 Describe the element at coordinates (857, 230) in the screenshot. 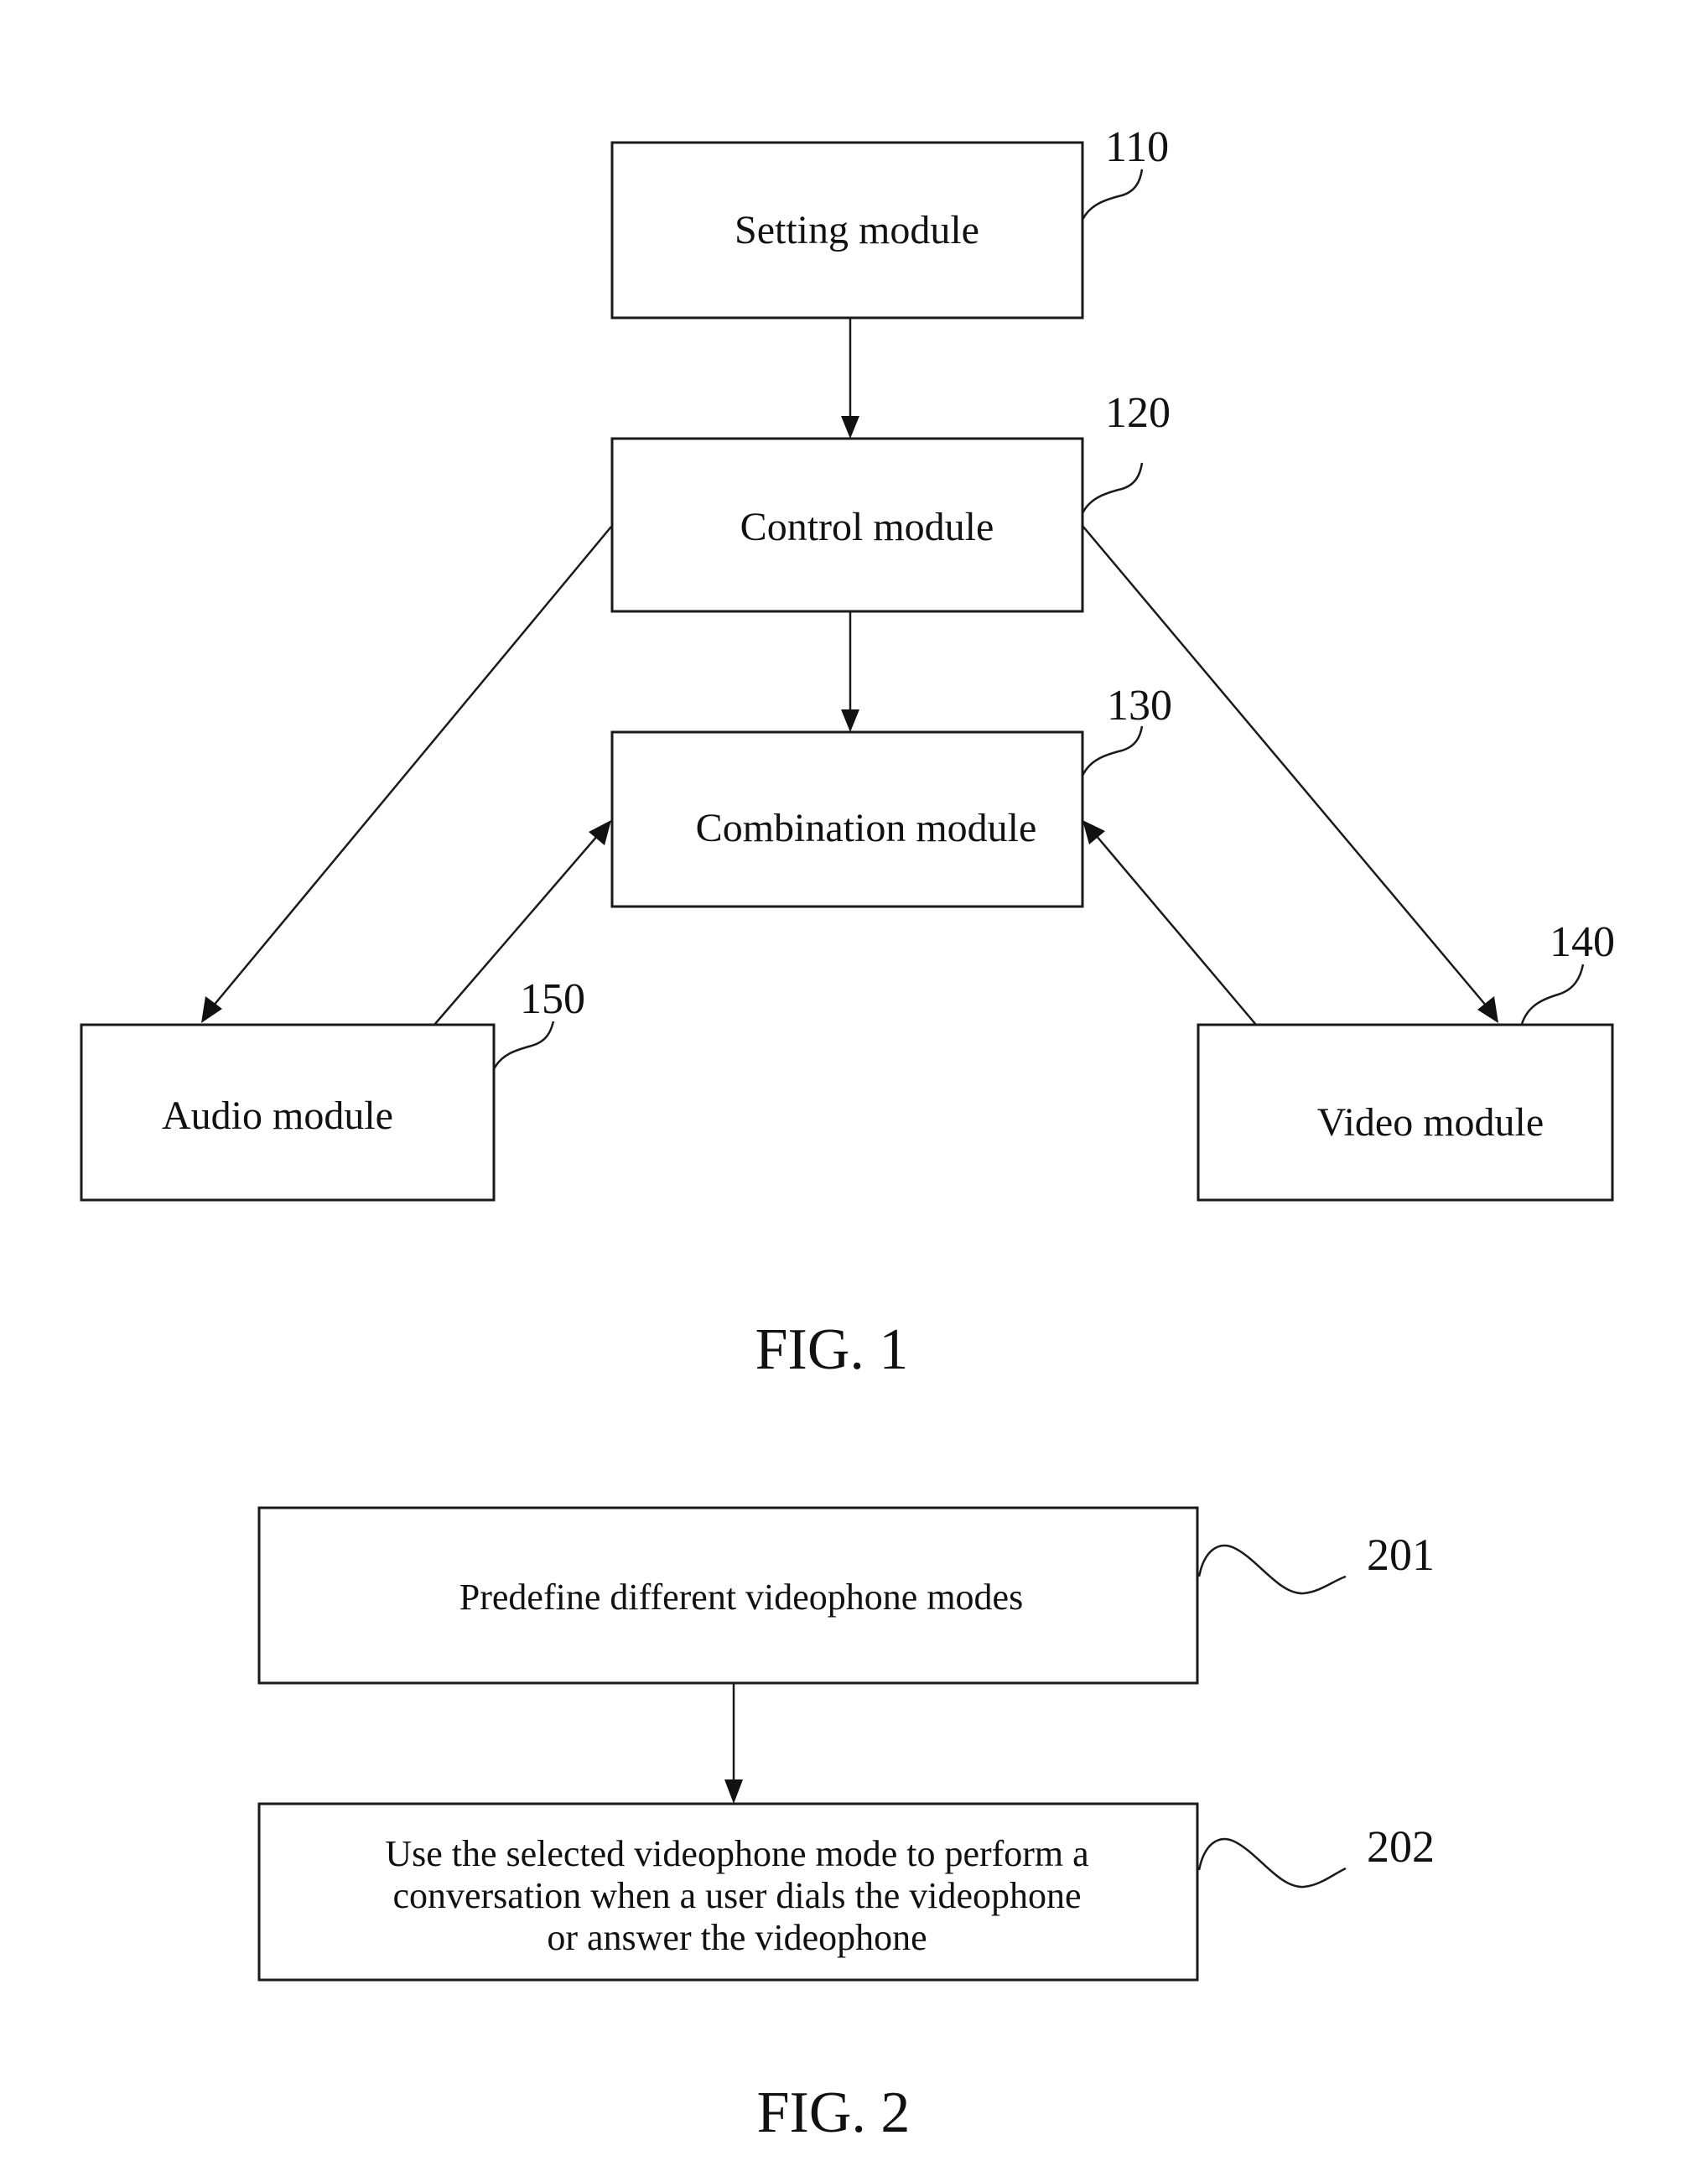

I see `setting-module-label: Setting module` at that location.